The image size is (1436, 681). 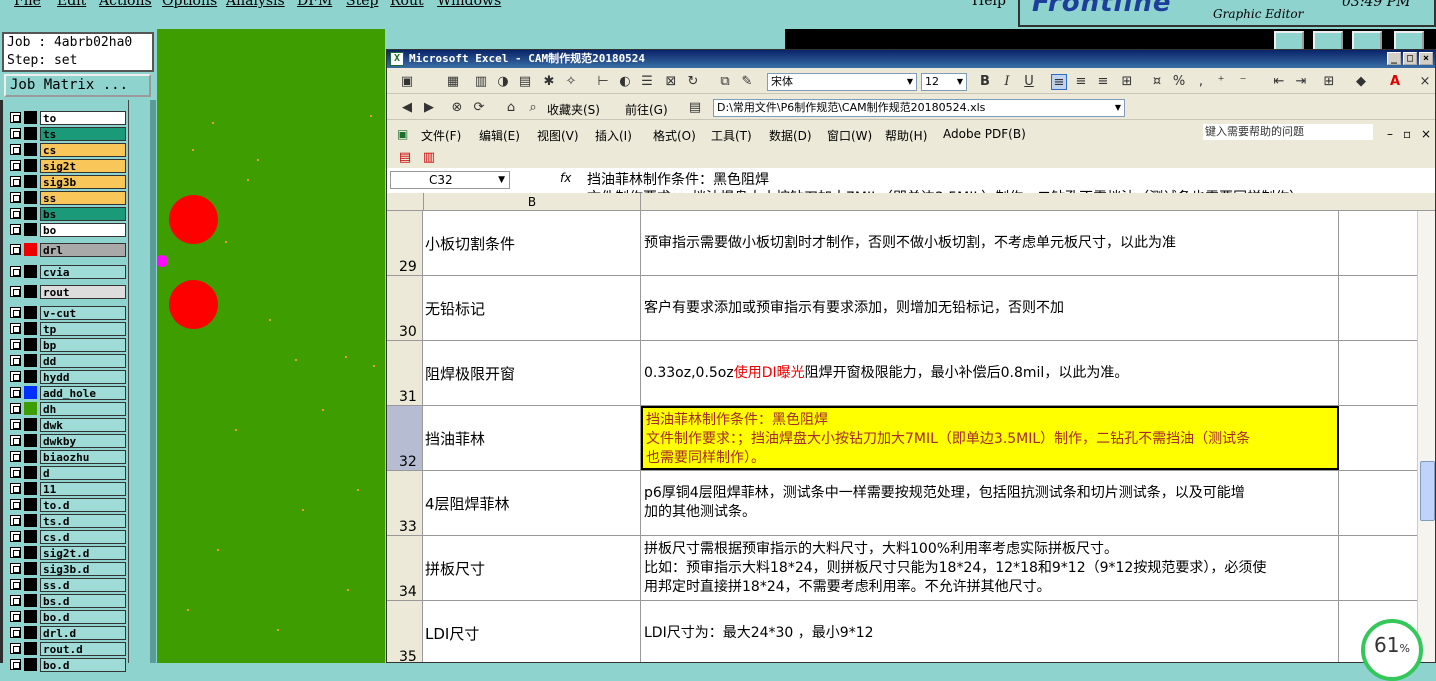 I want to click on layer-row: dh, so click(x=65, y=408).